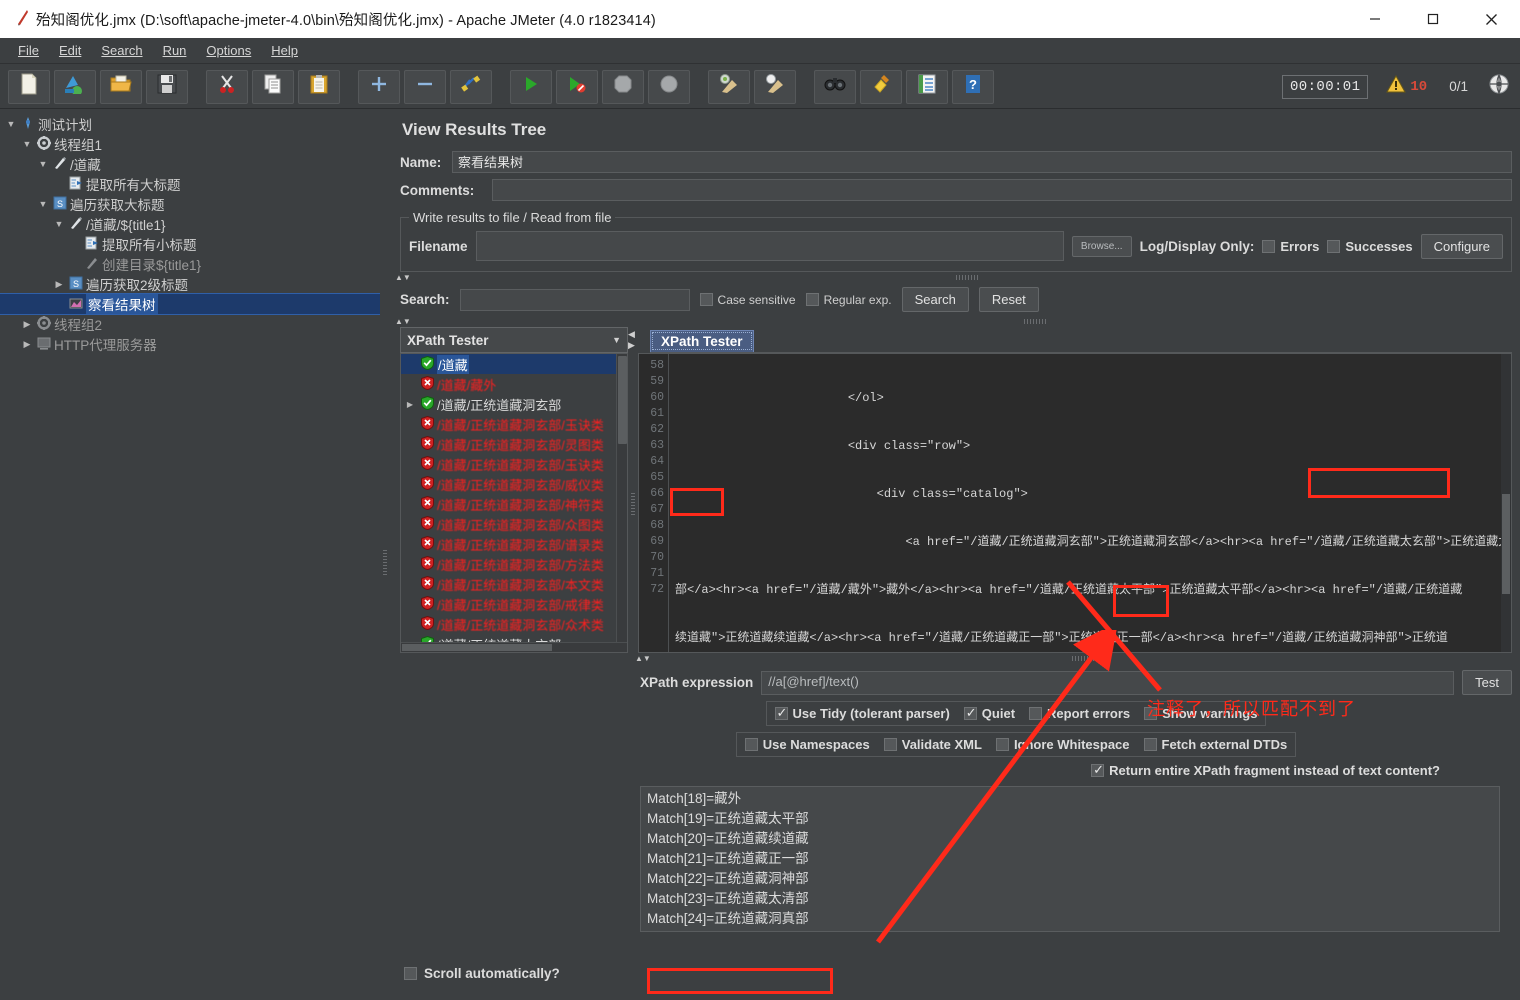  Describe the element at coordinates (70, 50) in the screenshot. I see `menu-edit: Edit` at that location.